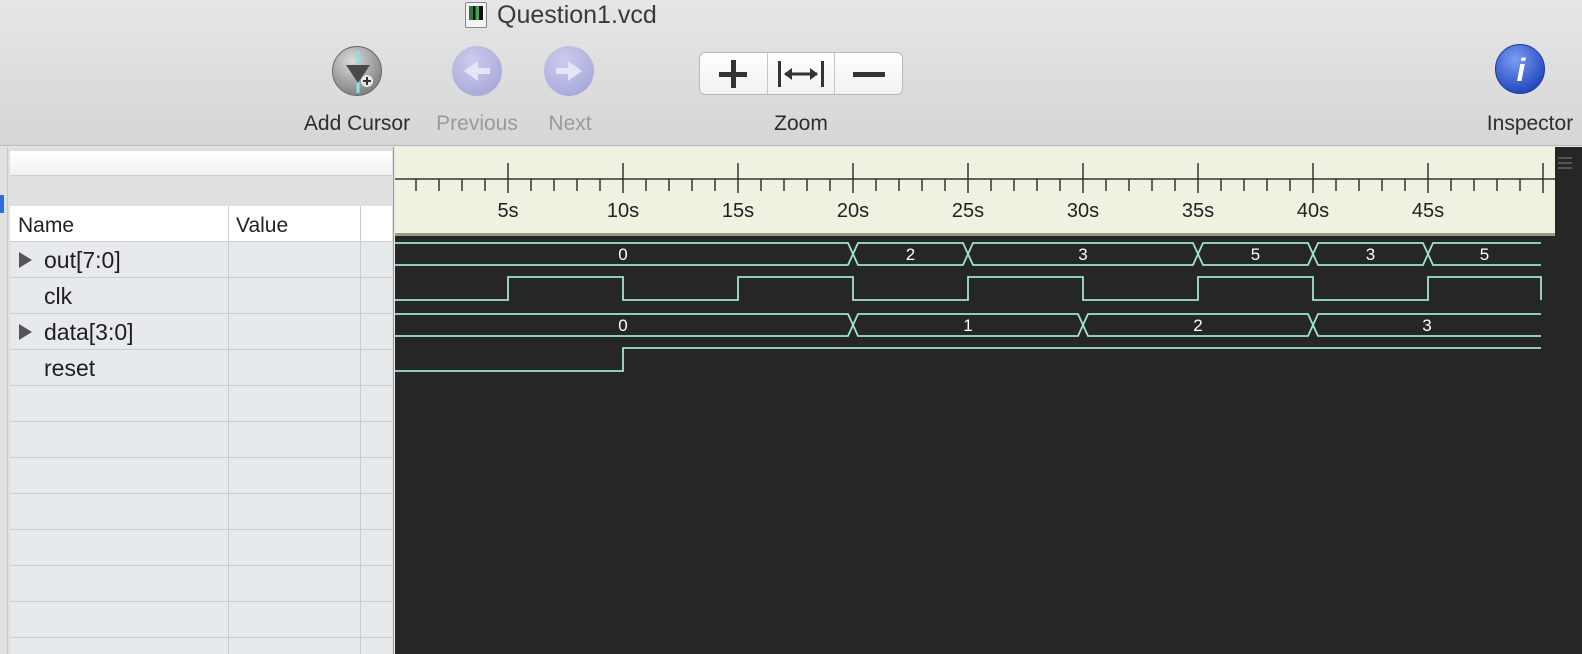  I want to click on time-ruler: 5s 10s 15s 20s 25s 30s 35s 40s 45s, so click(975, 192).